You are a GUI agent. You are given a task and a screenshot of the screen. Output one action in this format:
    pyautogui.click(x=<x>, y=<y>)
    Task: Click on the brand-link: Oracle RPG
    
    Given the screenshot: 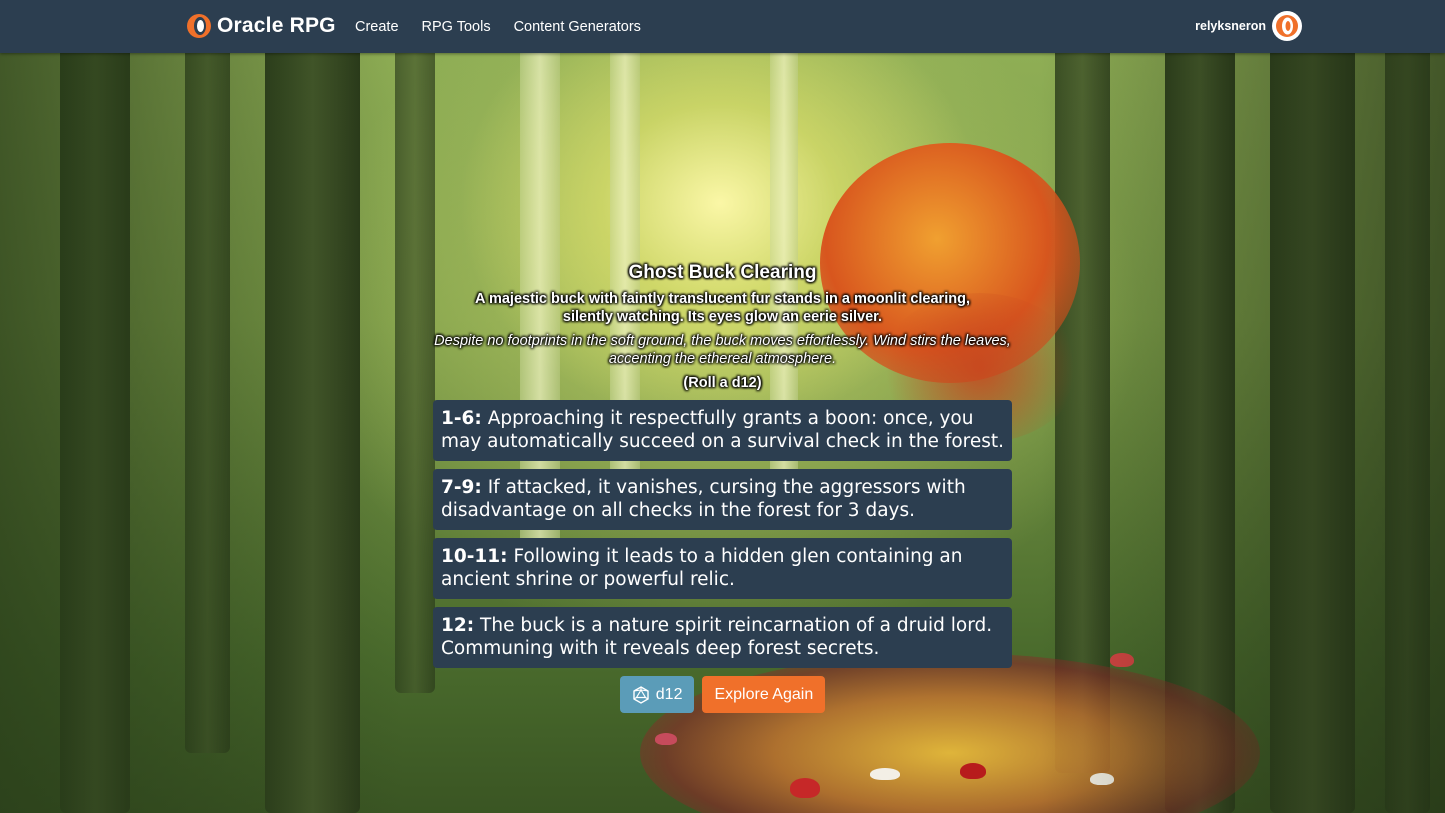 What is the action you would take?
    pyautogui.click(x=261, y=26)
    